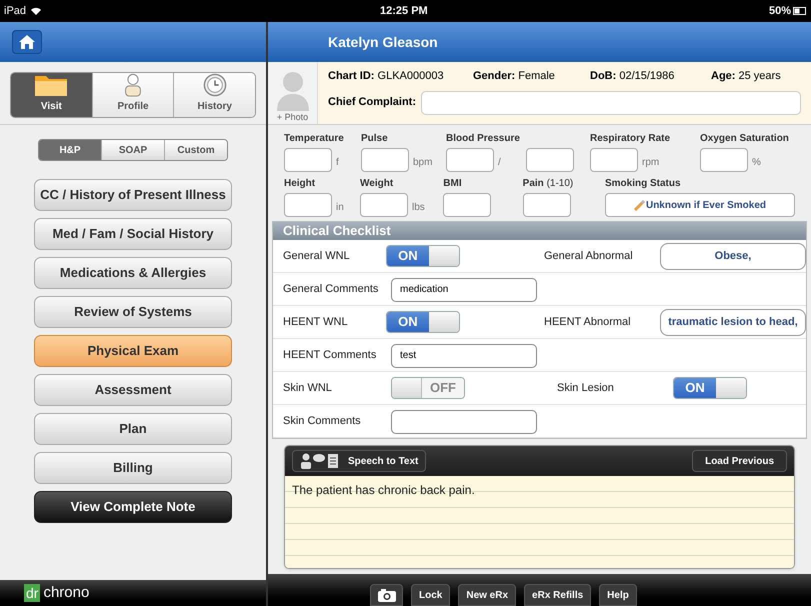  I want to click on patient-name: Katelyn Gleason, so click(383, 42).